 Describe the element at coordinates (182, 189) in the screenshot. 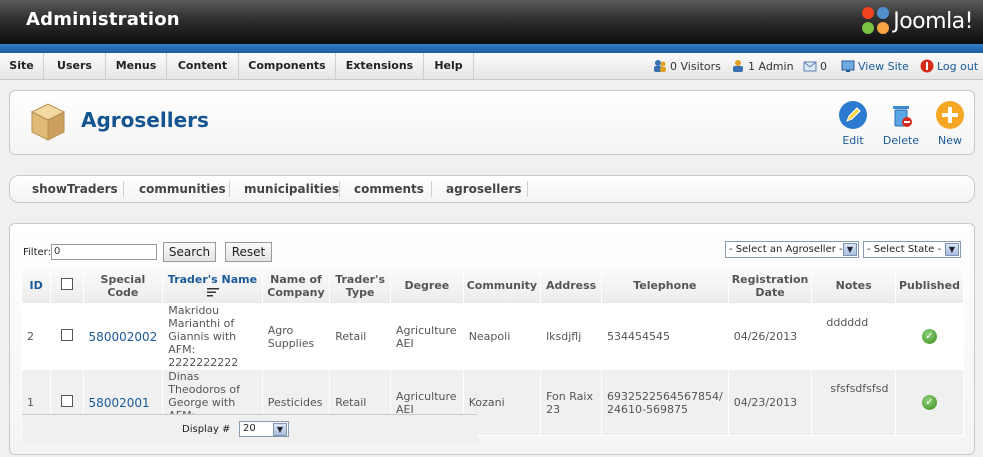

I see `submenu-communities: communities` at that location.